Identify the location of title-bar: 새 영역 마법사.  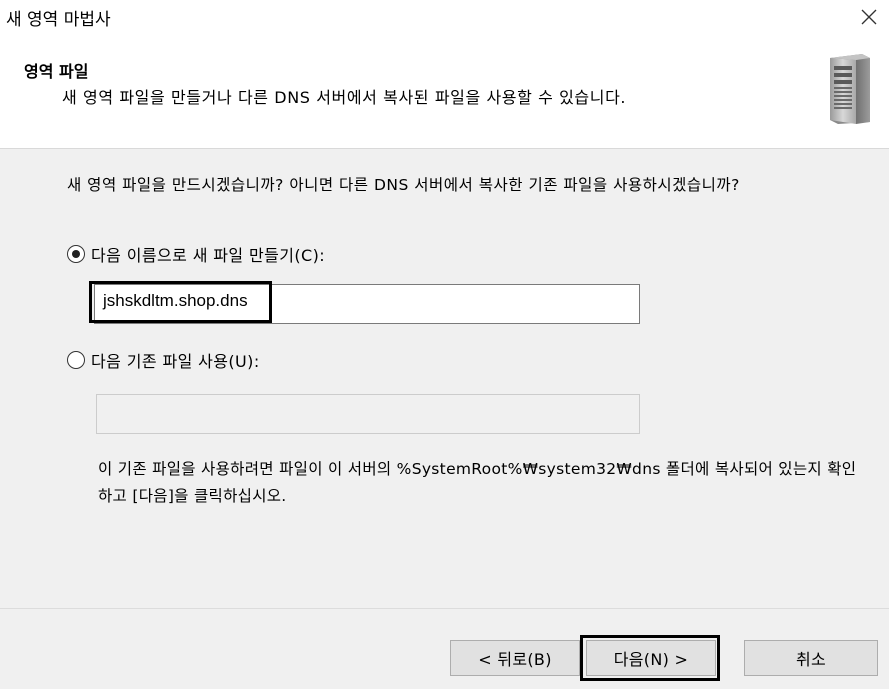
(444, 17).